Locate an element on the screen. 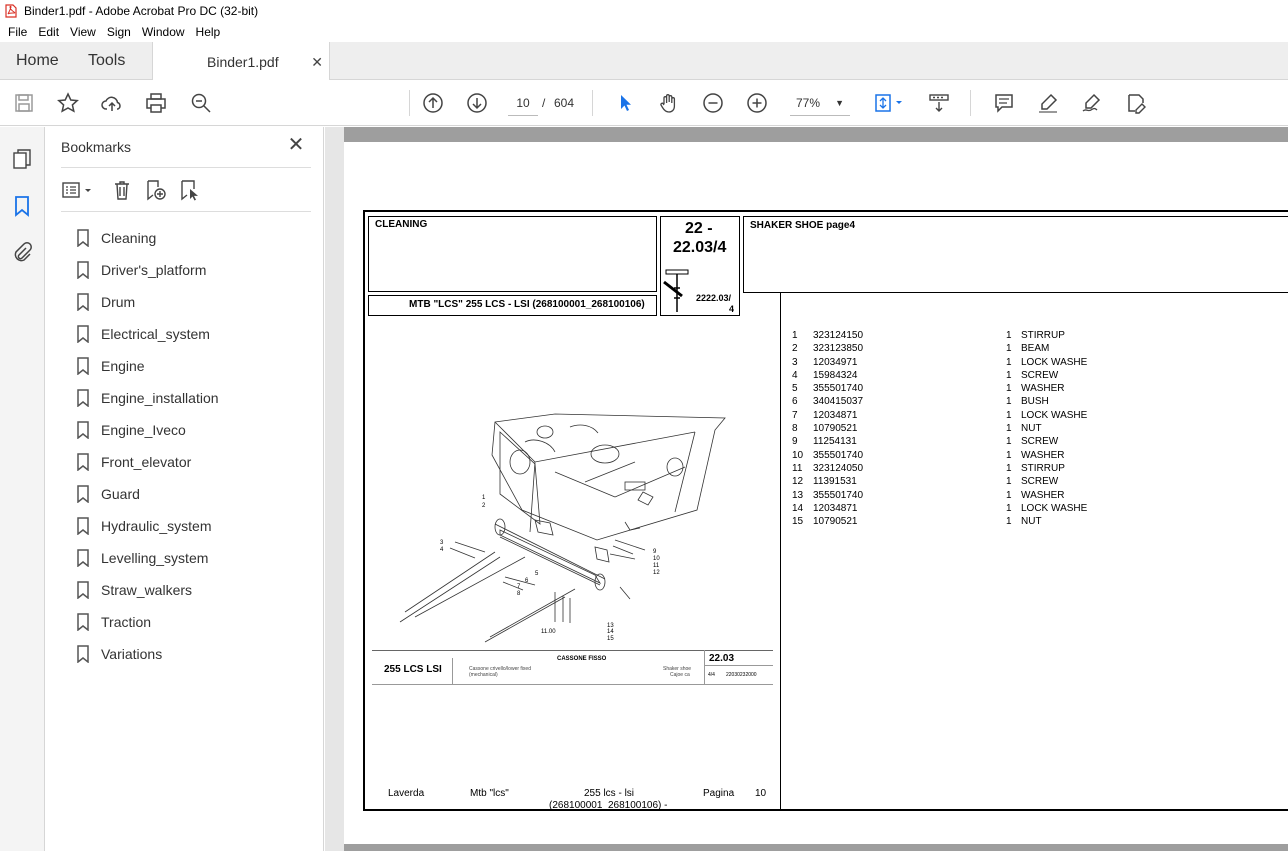 The width and height of the screenshot is (1288, 851). next-page-icon is located at coordinates (477, 103).